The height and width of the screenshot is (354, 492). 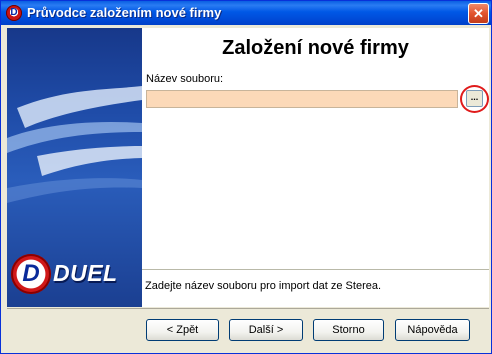 I want to click on logo-letter: D, so click(x=31, y=273).